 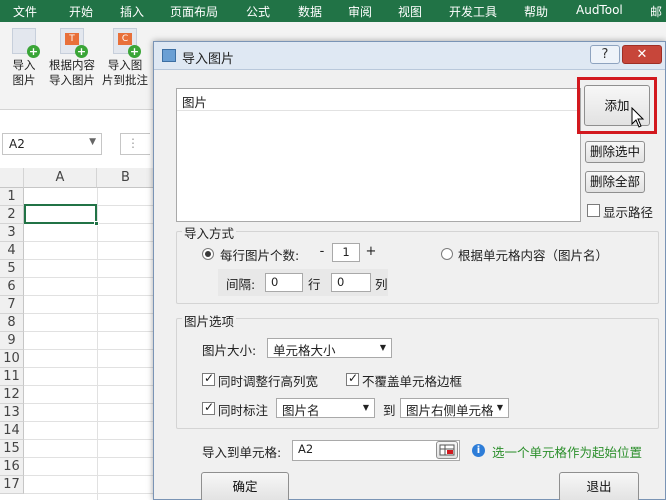 I want to click on spacing-rows-input: 0, so click(x=284, y=282).